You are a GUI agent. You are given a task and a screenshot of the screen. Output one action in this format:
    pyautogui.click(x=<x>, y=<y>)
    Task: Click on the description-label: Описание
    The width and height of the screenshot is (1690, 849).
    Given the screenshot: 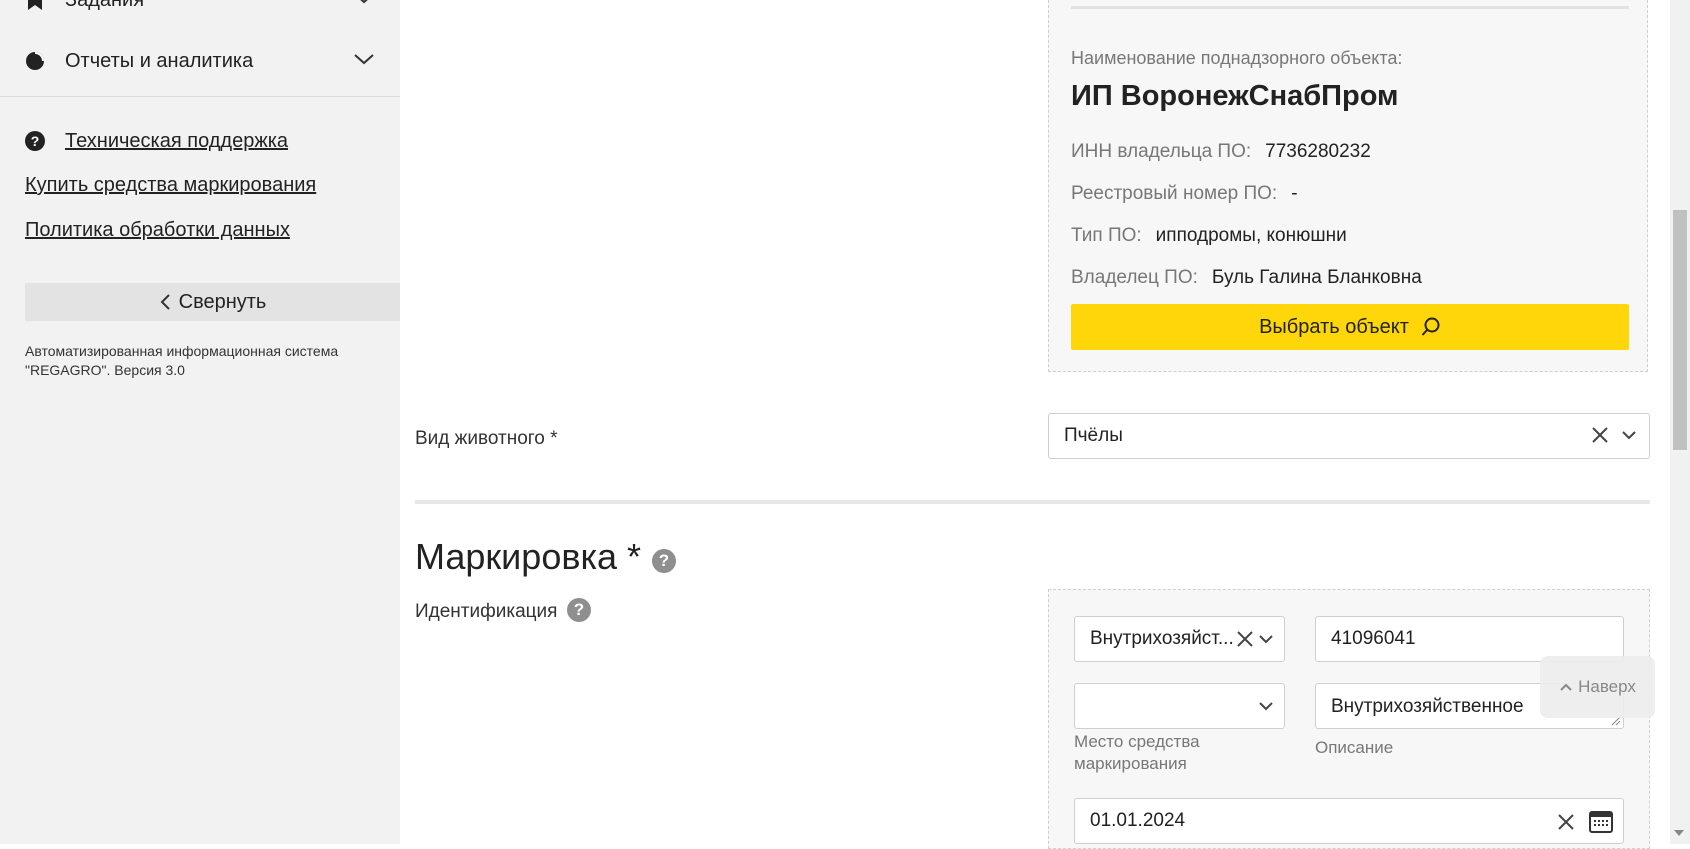 What is the action you would take?
    pyautogui.click(x=1354, y=747)
    